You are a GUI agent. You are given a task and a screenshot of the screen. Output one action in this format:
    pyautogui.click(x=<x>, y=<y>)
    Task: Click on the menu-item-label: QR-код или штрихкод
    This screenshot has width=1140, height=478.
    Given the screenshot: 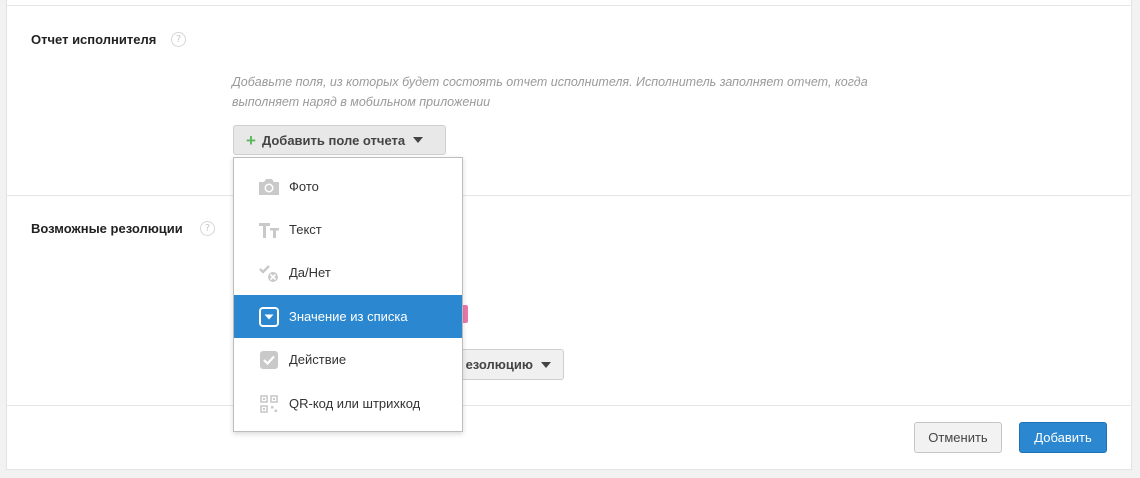 What is the action you would take?
    pyautogui.click(x=355, y=403)
    